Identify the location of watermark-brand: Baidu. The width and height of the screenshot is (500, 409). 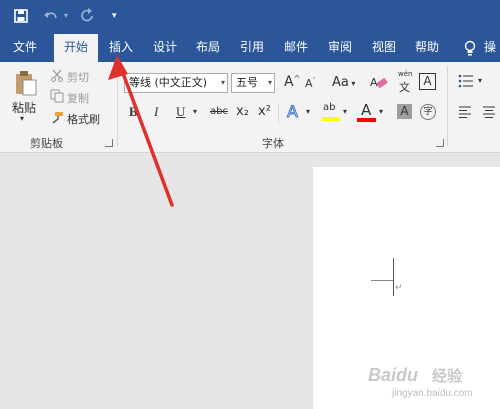
(393, 375).